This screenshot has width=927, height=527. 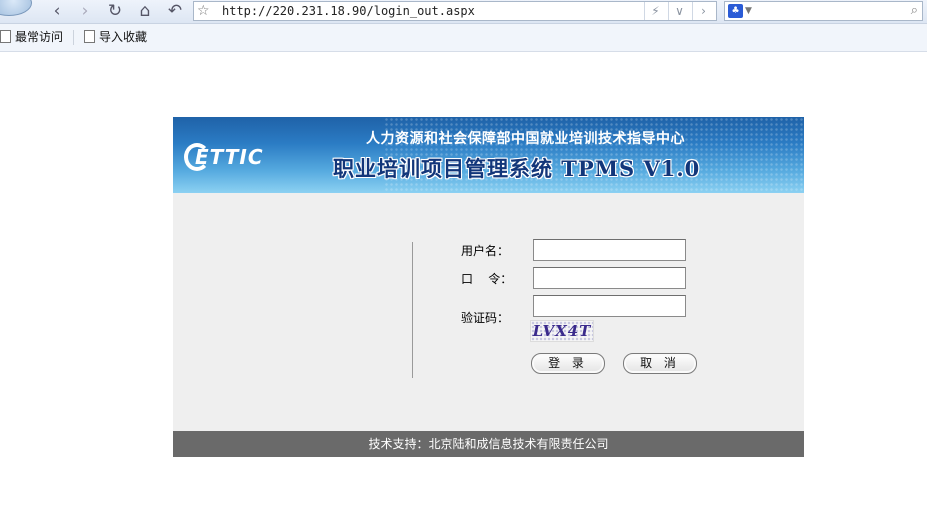 What do you see at coordinates (16, 8) in the screenshot?
I see `browser-orb-icon` at bounding box center [16, 8].